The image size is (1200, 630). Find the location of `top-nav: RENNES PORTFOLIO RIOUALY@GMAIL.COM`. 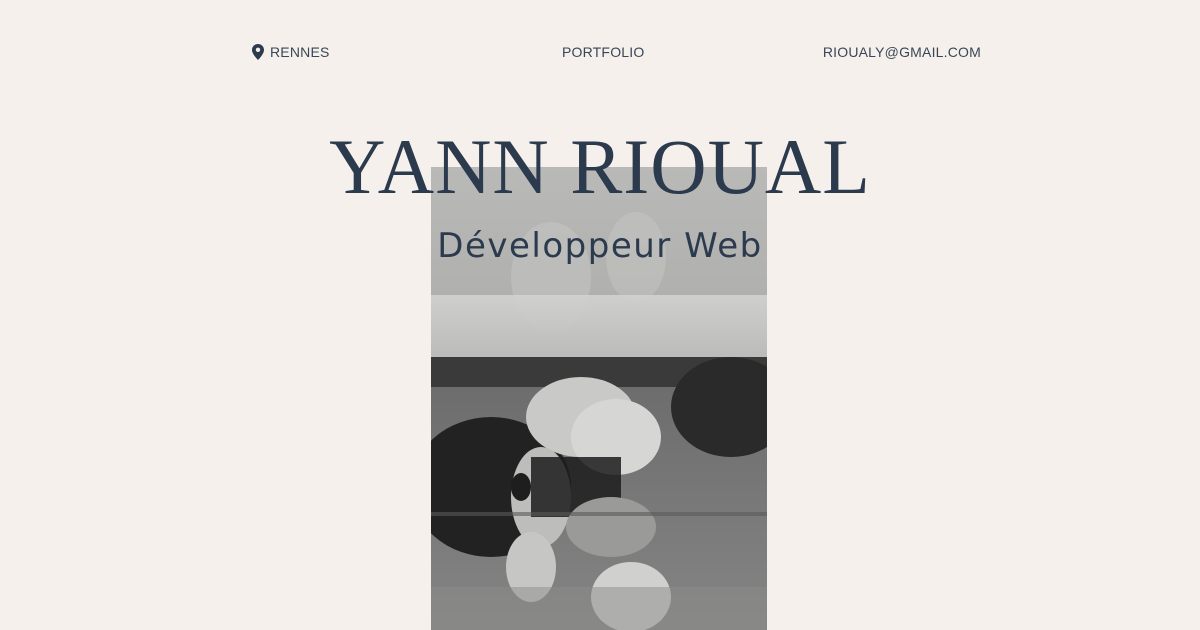

top-nav: RENNES PORTFOLIO RIOUALY@GMAIL.COM is located at coordinates (600, 54).